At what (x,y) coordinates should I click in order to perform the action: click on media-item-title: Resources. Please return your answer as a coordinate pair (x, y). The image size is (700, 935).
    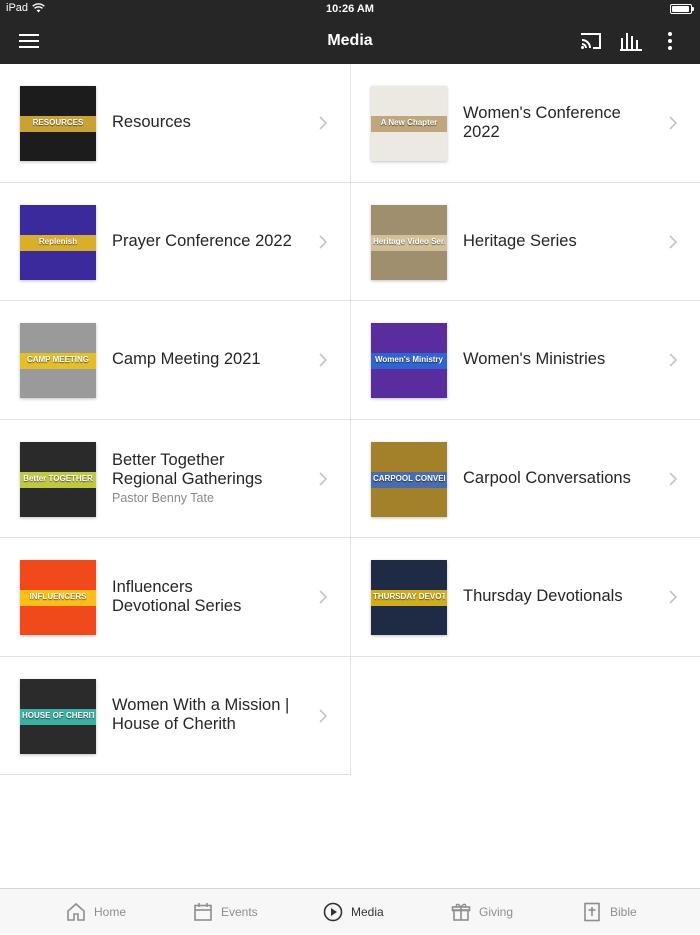
    Looking at the image, I should click on (151, 122).